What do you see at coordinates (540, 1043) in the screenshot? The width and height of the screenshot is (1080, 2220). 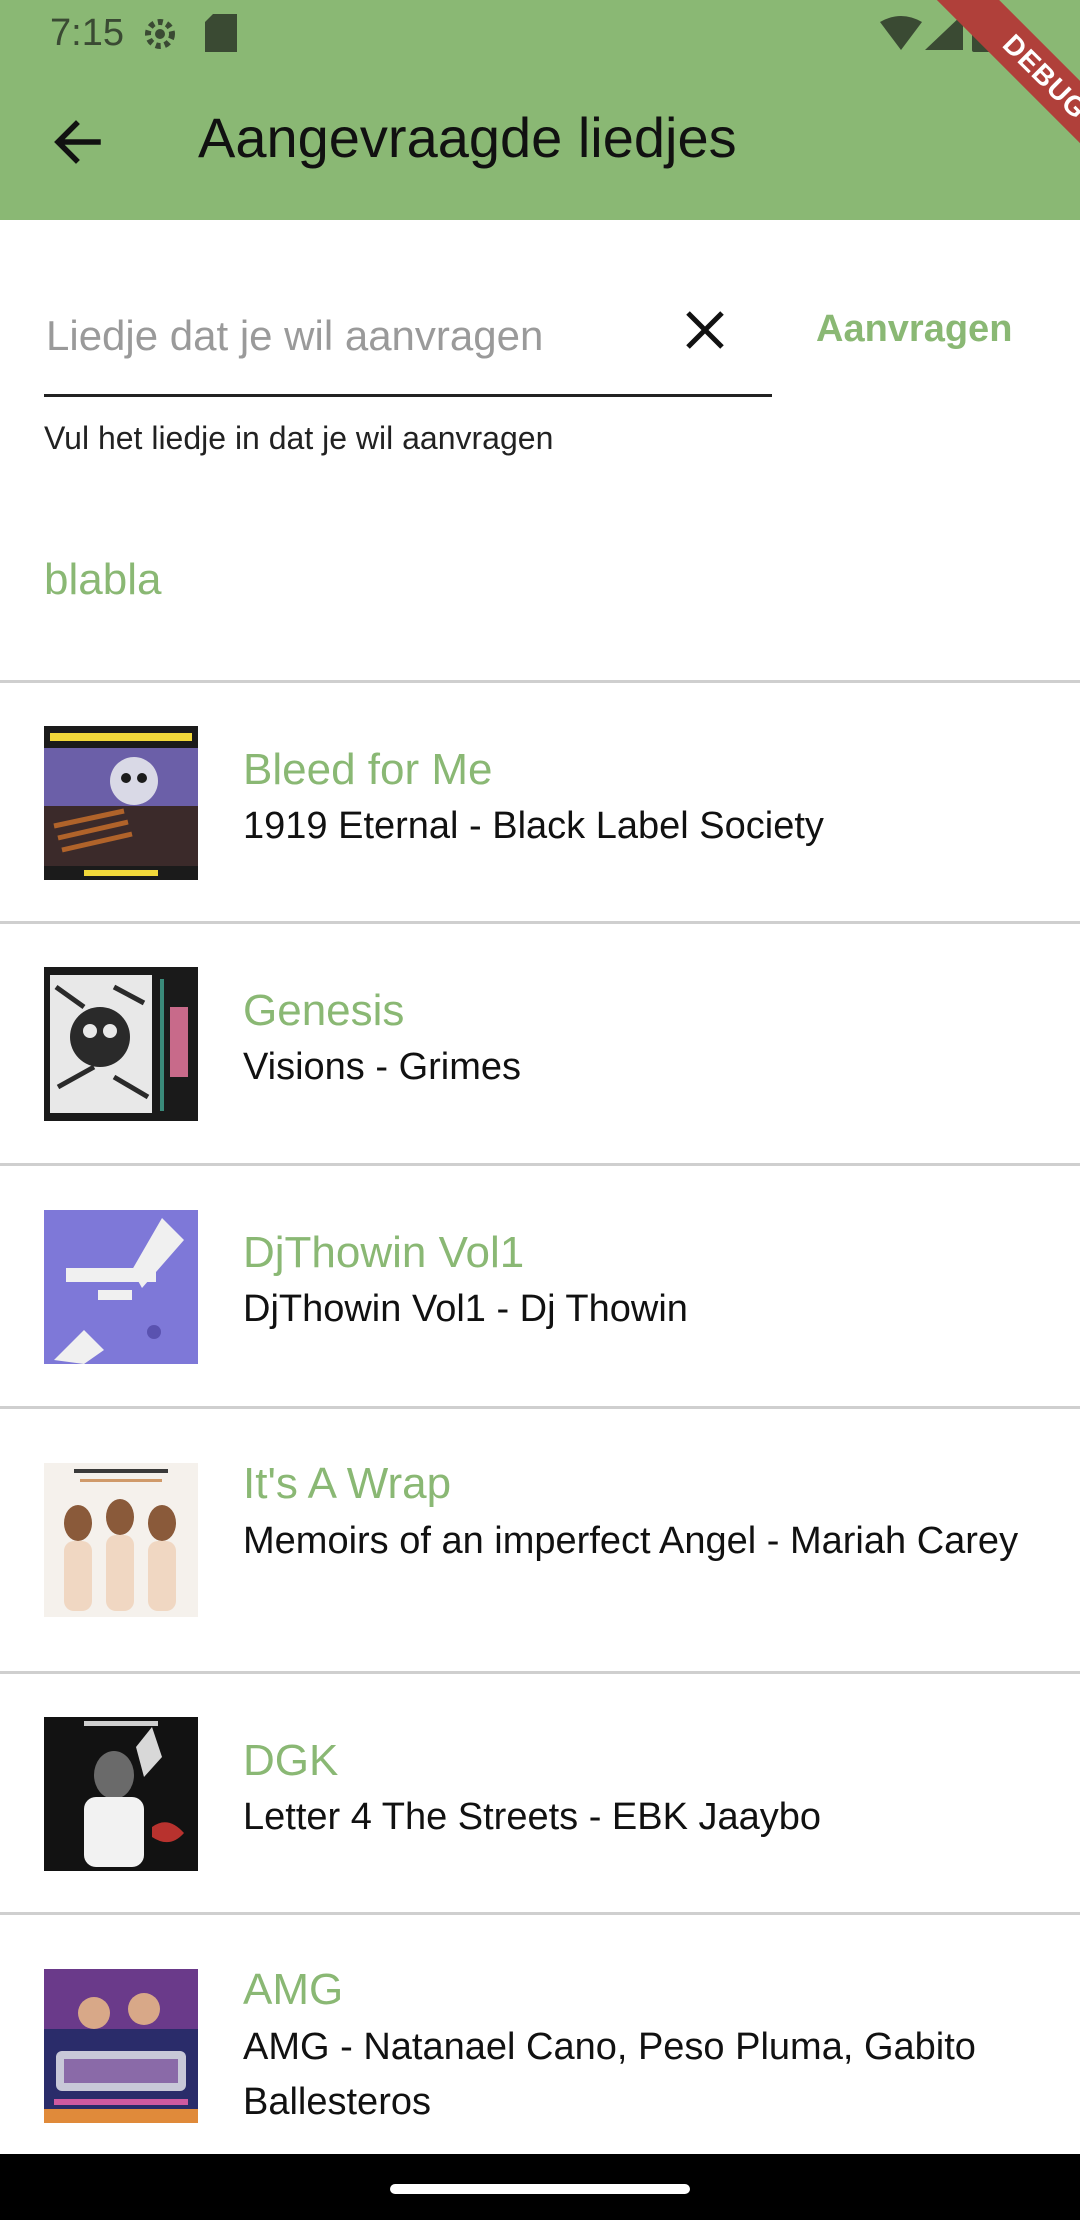 I see `song-item: Genesis Visions - Grimes` at bounding box center [540, 1043].